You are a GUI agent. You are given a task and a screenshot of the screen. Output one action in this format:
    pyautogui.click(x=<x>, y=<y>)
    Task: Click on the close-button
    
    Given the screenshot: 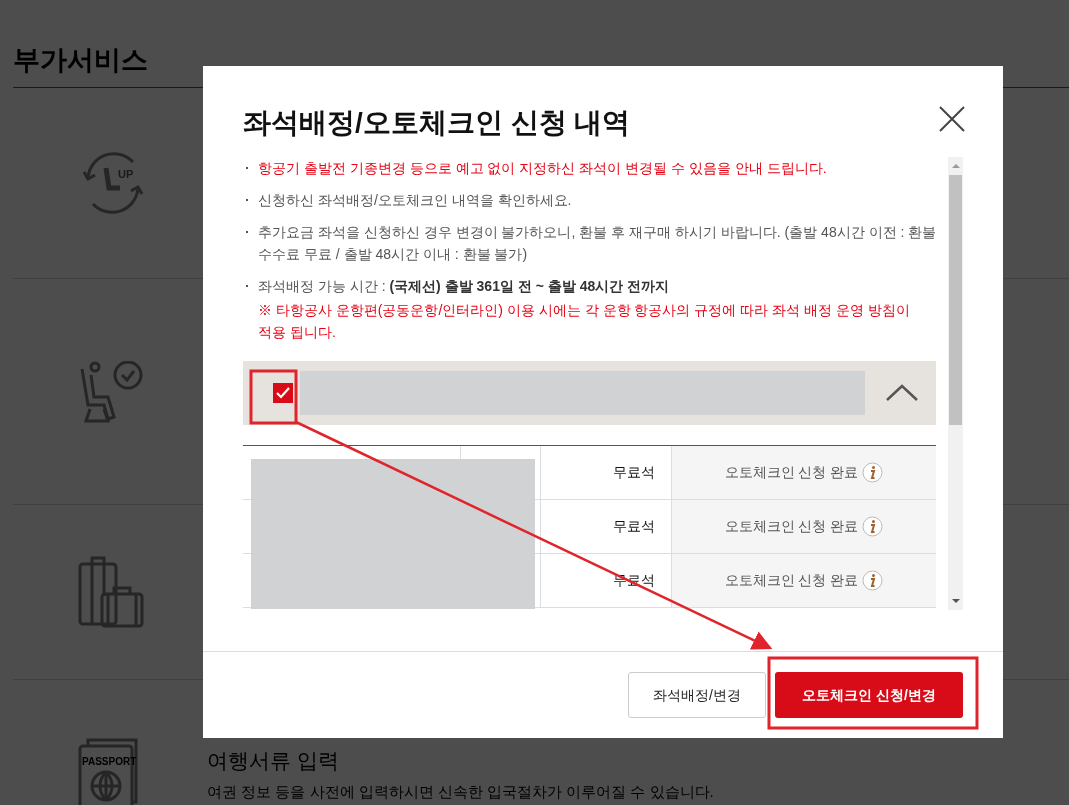 What is the action you would take?
    pyautogui.click(x=952, y=119)
    